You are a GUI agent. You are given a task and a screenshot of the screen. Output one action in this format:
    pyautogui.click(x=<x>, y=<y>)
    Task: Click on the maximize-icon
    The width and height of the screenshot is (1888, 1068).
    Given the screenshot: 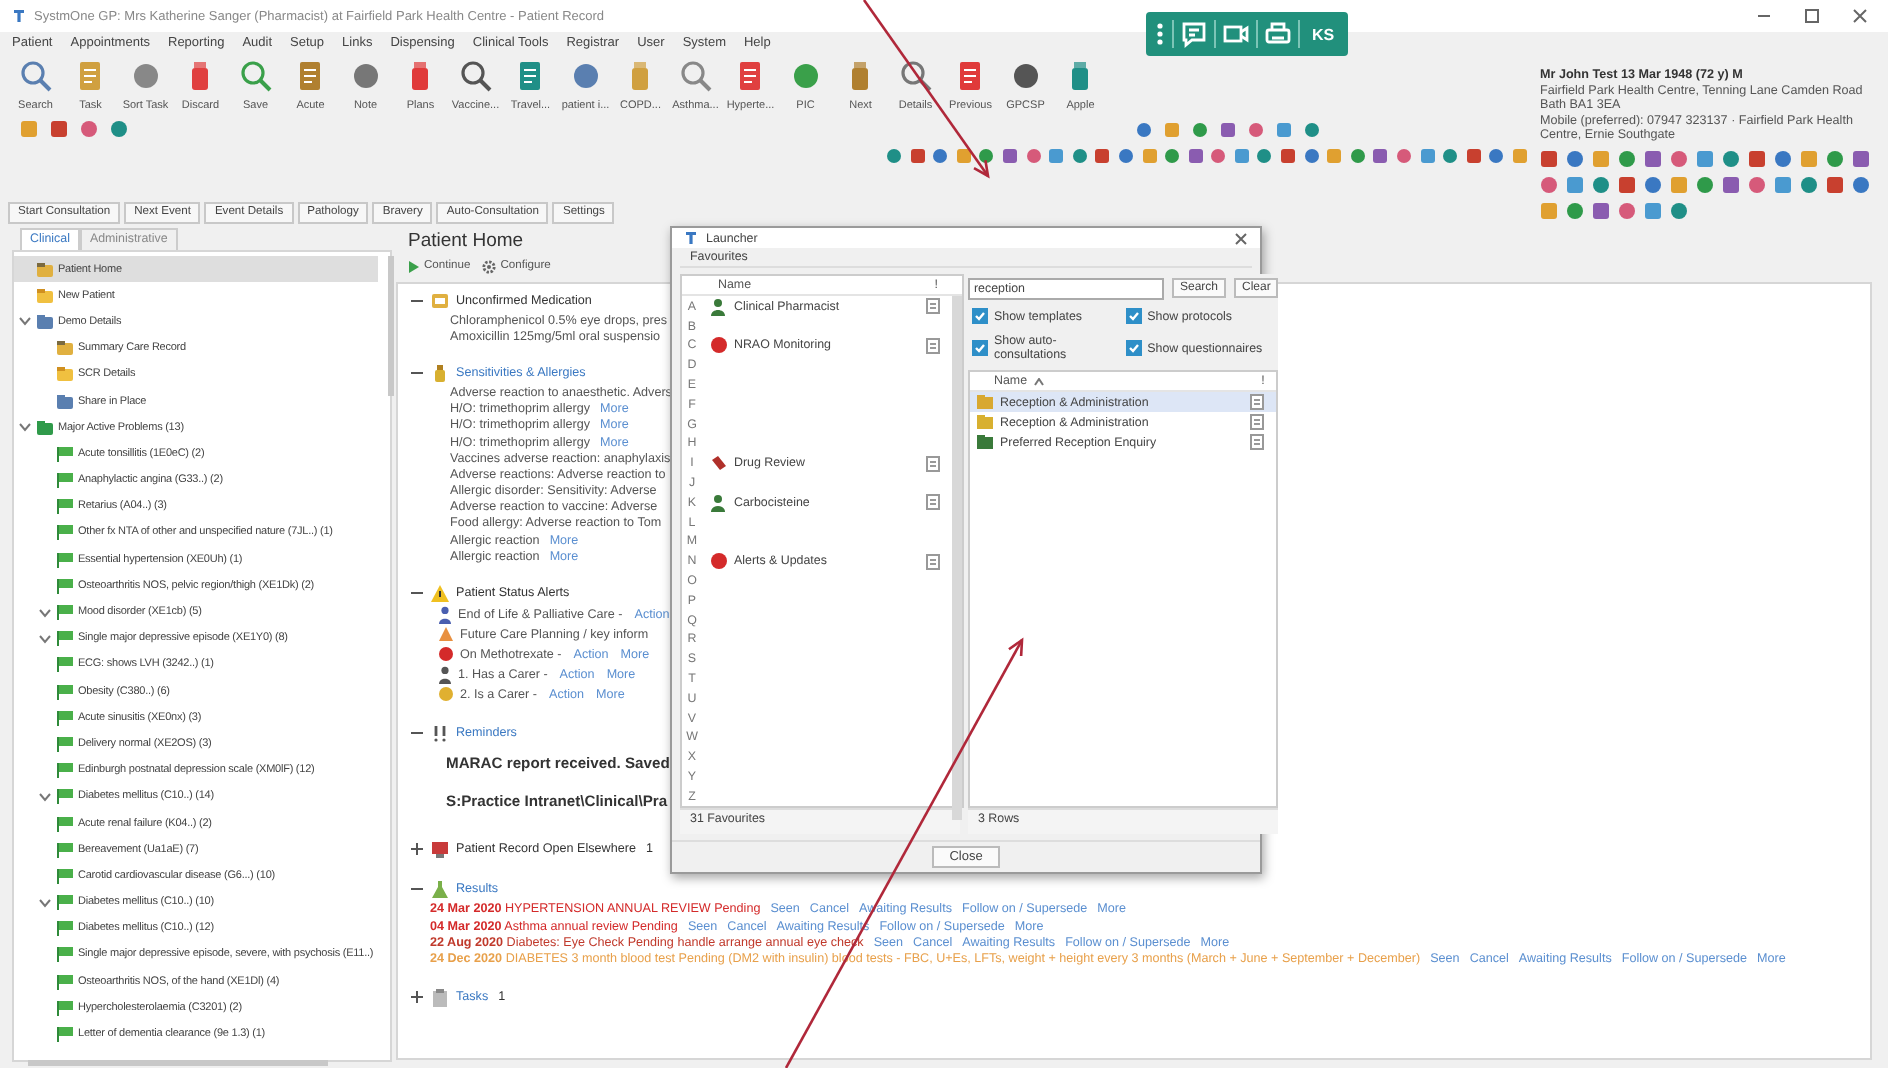 What is the action you would take?
    pyautogui.click(x=1812, y=16)
    